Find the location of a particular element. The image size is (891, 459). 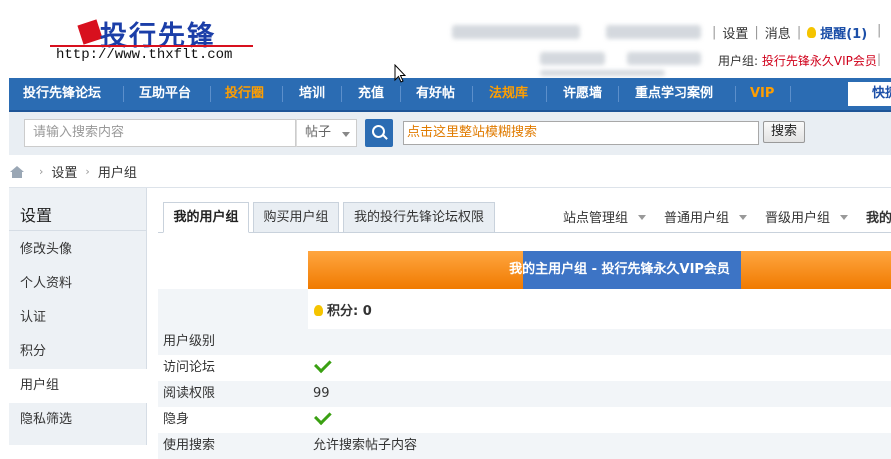

sidebar-item-avatar: 修改头像 is located at coordinates (77, 250).